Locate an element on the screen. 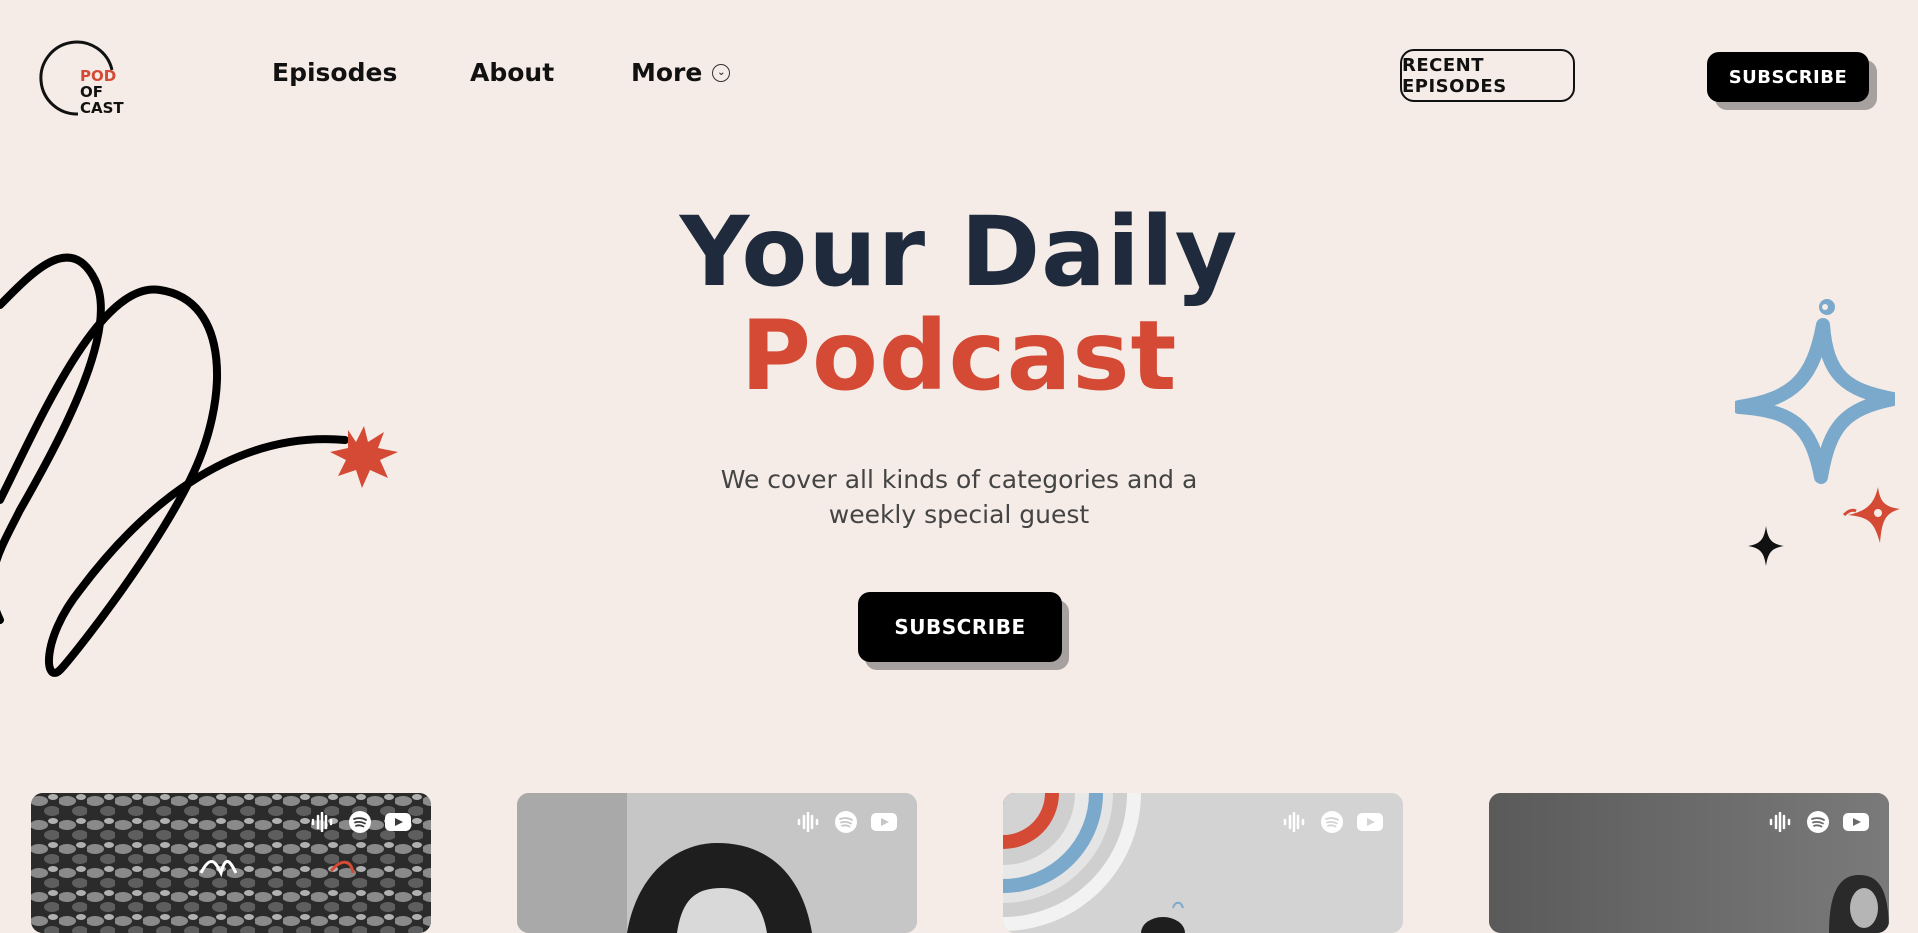 This screenshot has height=933, width=1918. nav-episodes-link: Episodes is located at coordinates (334, 72).